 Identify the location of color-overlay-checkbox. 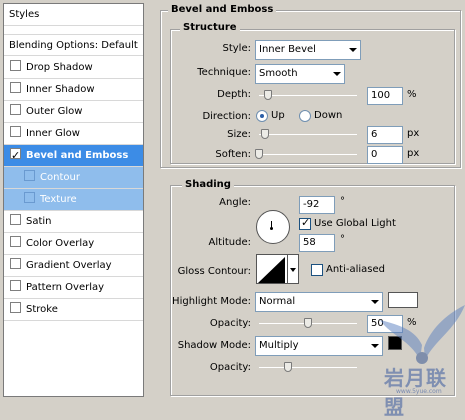
(15, 241).